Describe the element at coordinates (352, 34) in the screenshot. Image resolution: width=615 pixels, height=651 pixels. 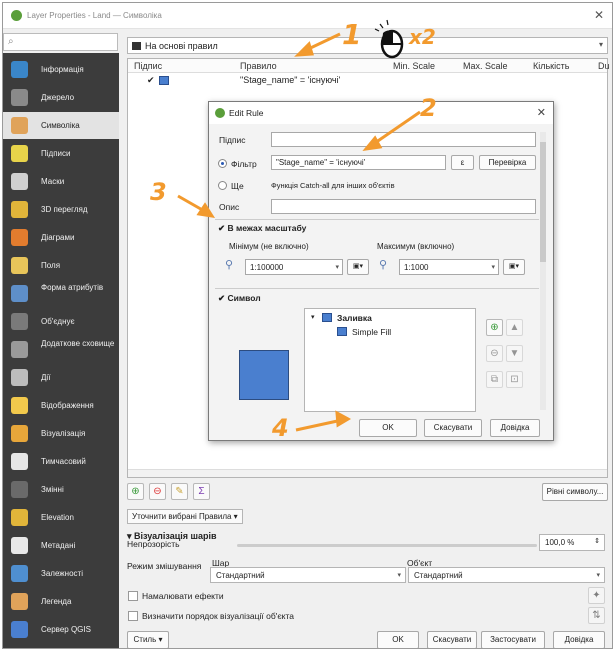
I see `annotation-1: 1` at that location.